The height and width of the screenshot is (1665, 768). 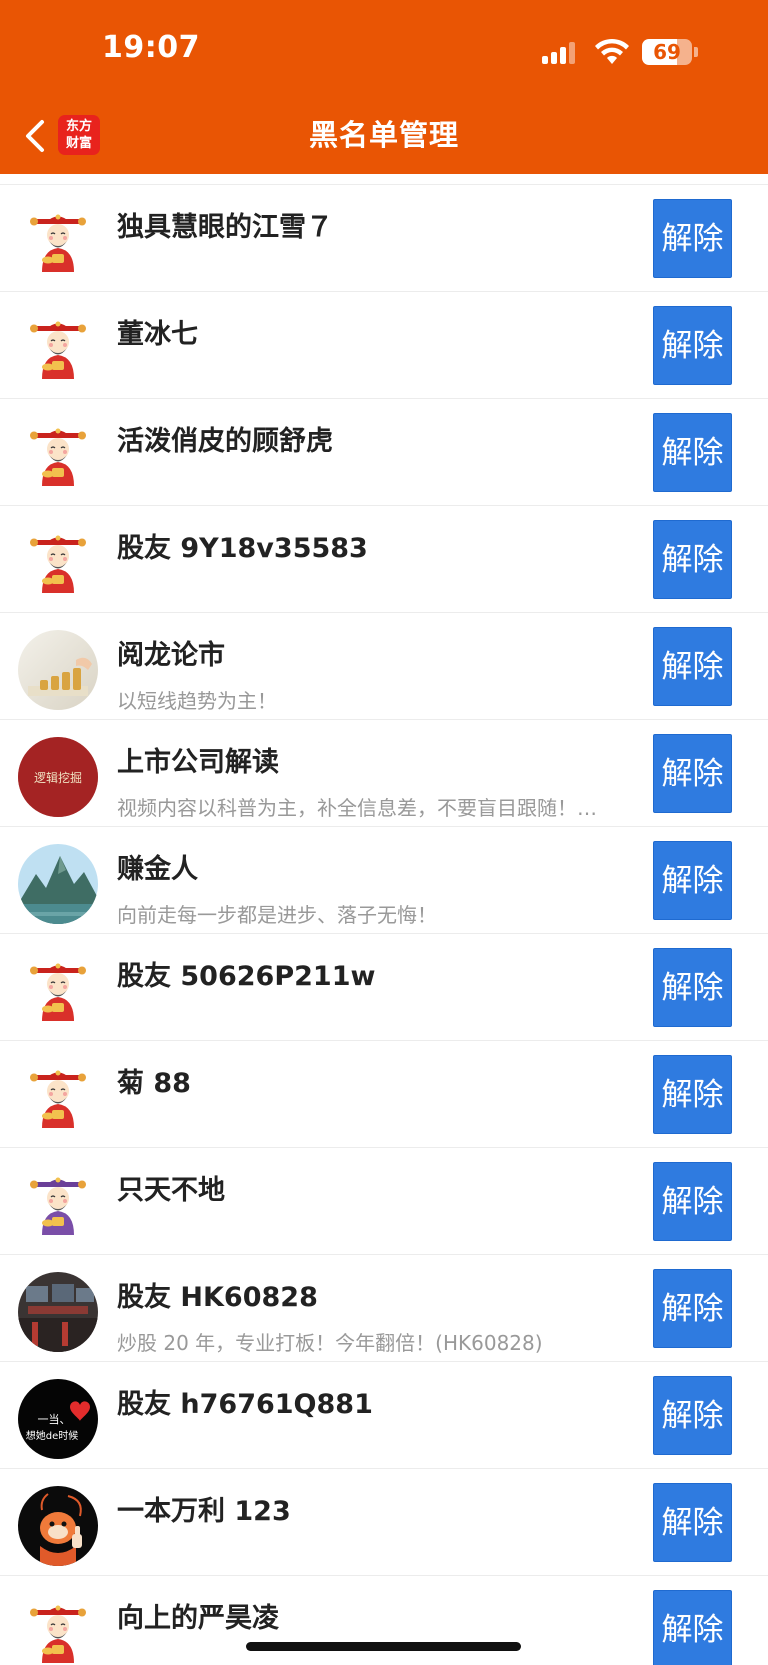 I want to click on list-item: 向上的严昊凌 解除, so click(x=384, y=1620).